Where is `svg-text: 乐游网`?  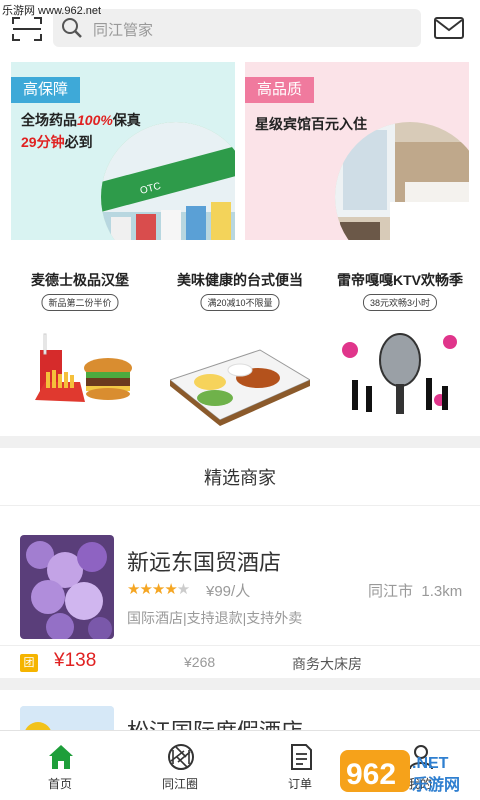
svg-text: 乐游网 is located at coordinates (436, 784).